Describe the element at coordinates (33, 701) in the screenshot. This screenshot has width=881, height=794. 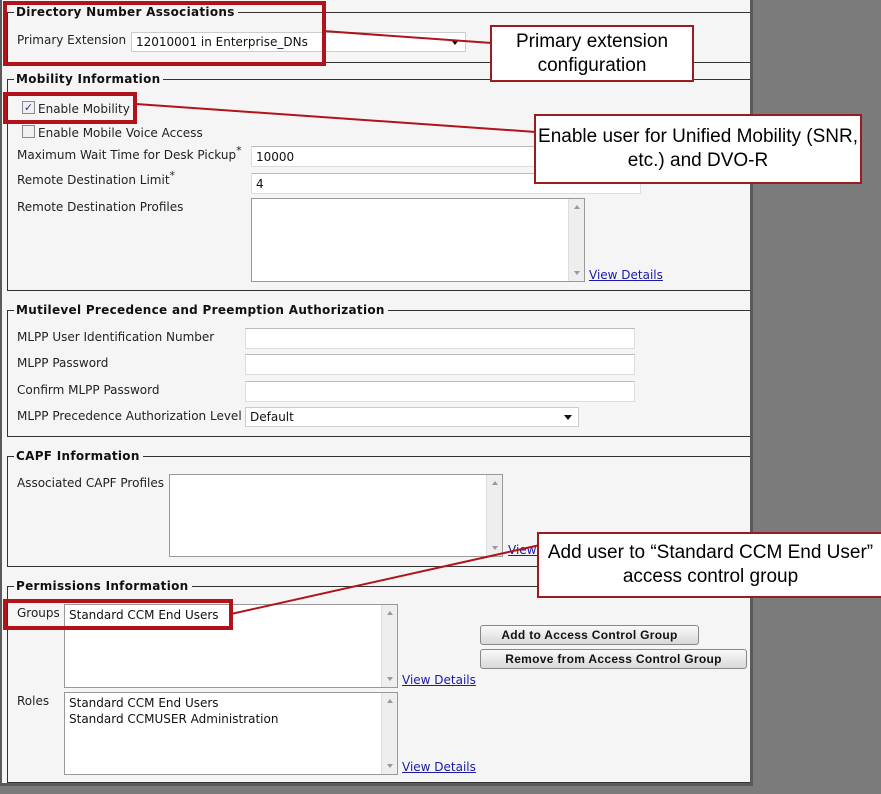
I see `roles-label: Roles` at that location.